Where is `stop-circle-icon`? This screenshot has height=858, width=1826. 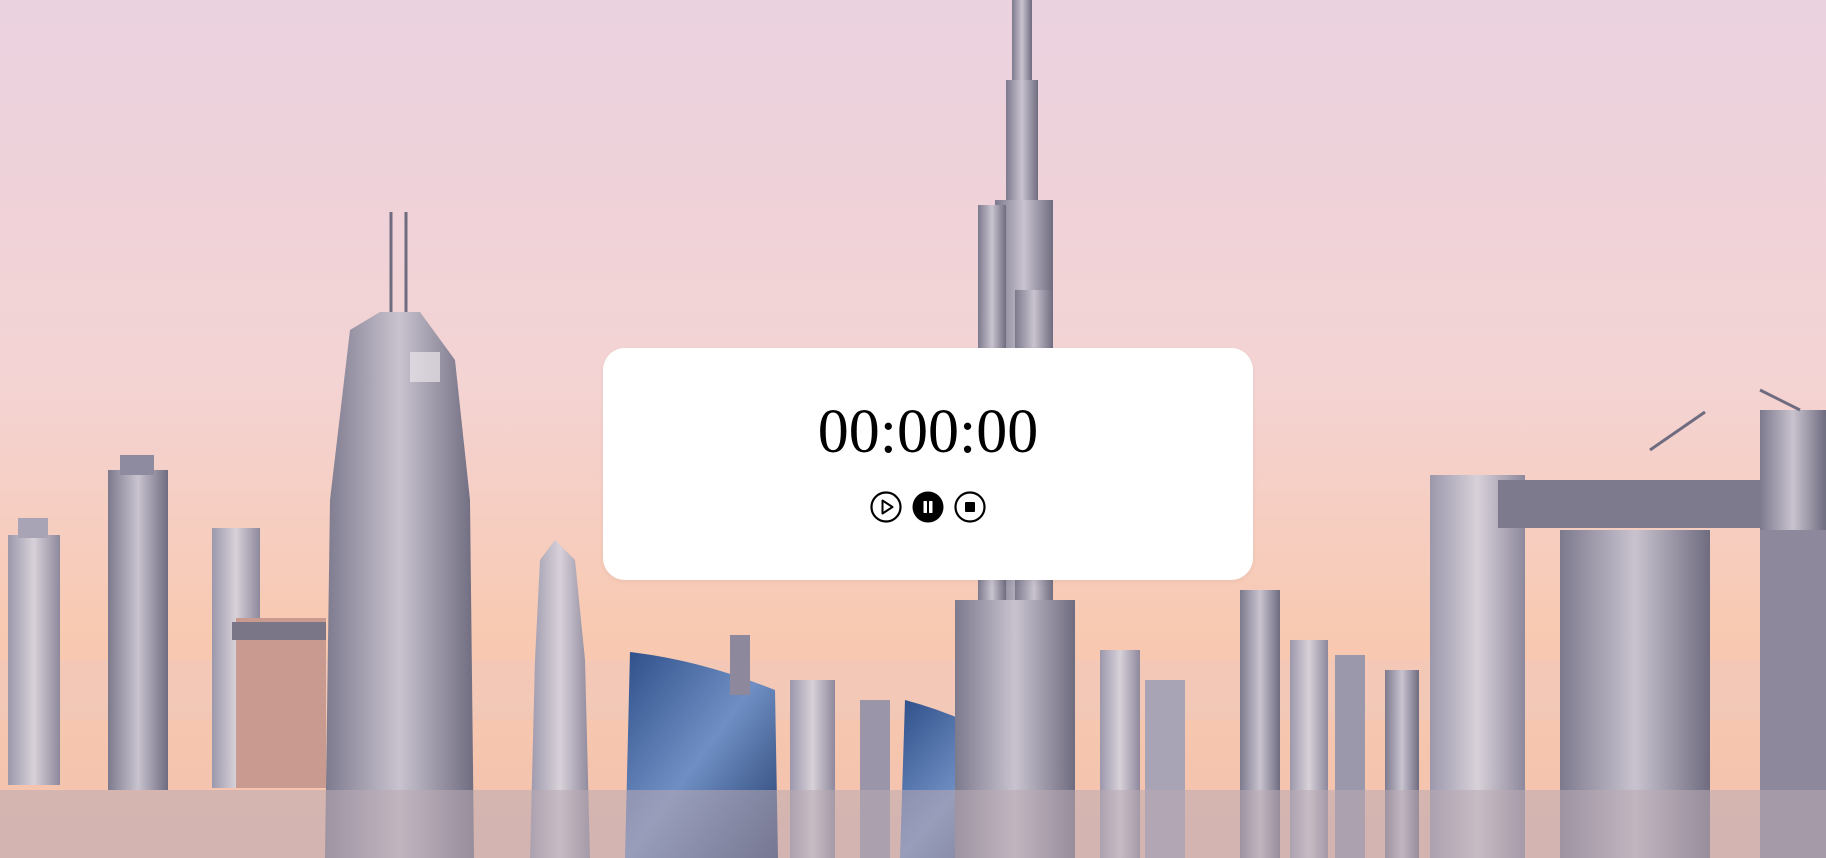
stop-circle-icon is located at coordinates (970, 507).